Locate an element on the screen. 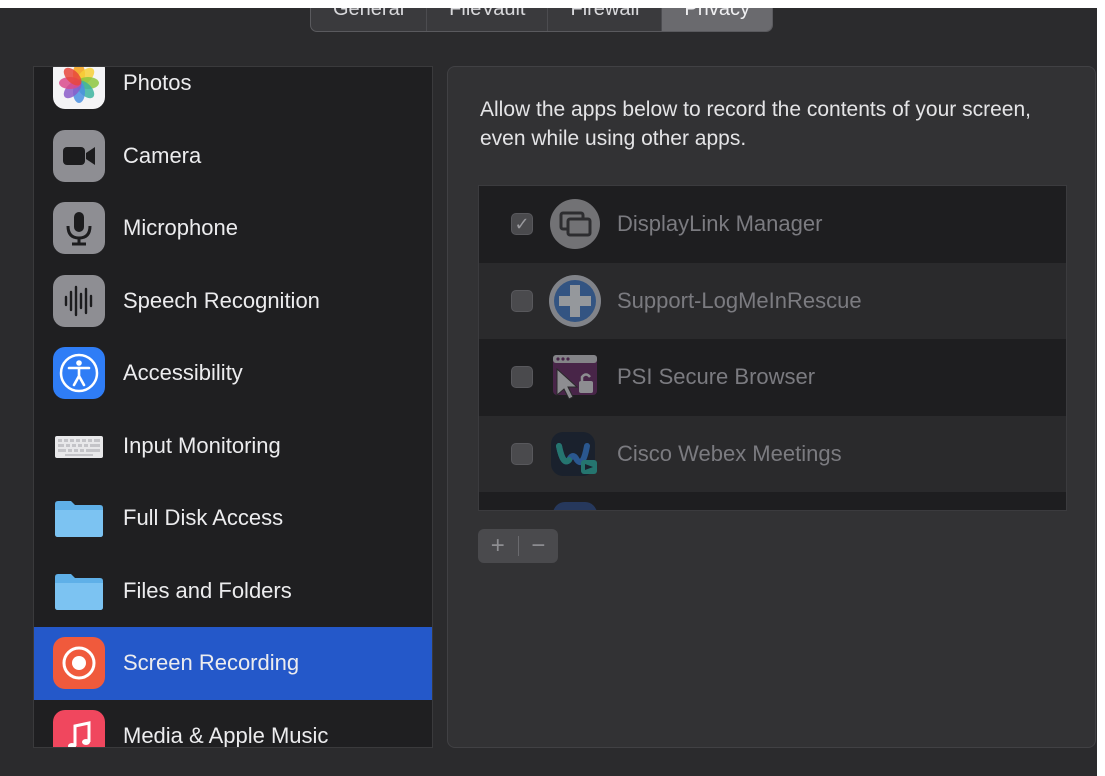 The image size is (1105, 776). sidebar-item-label: Full Disk Access is located at coordinates (203, 518).